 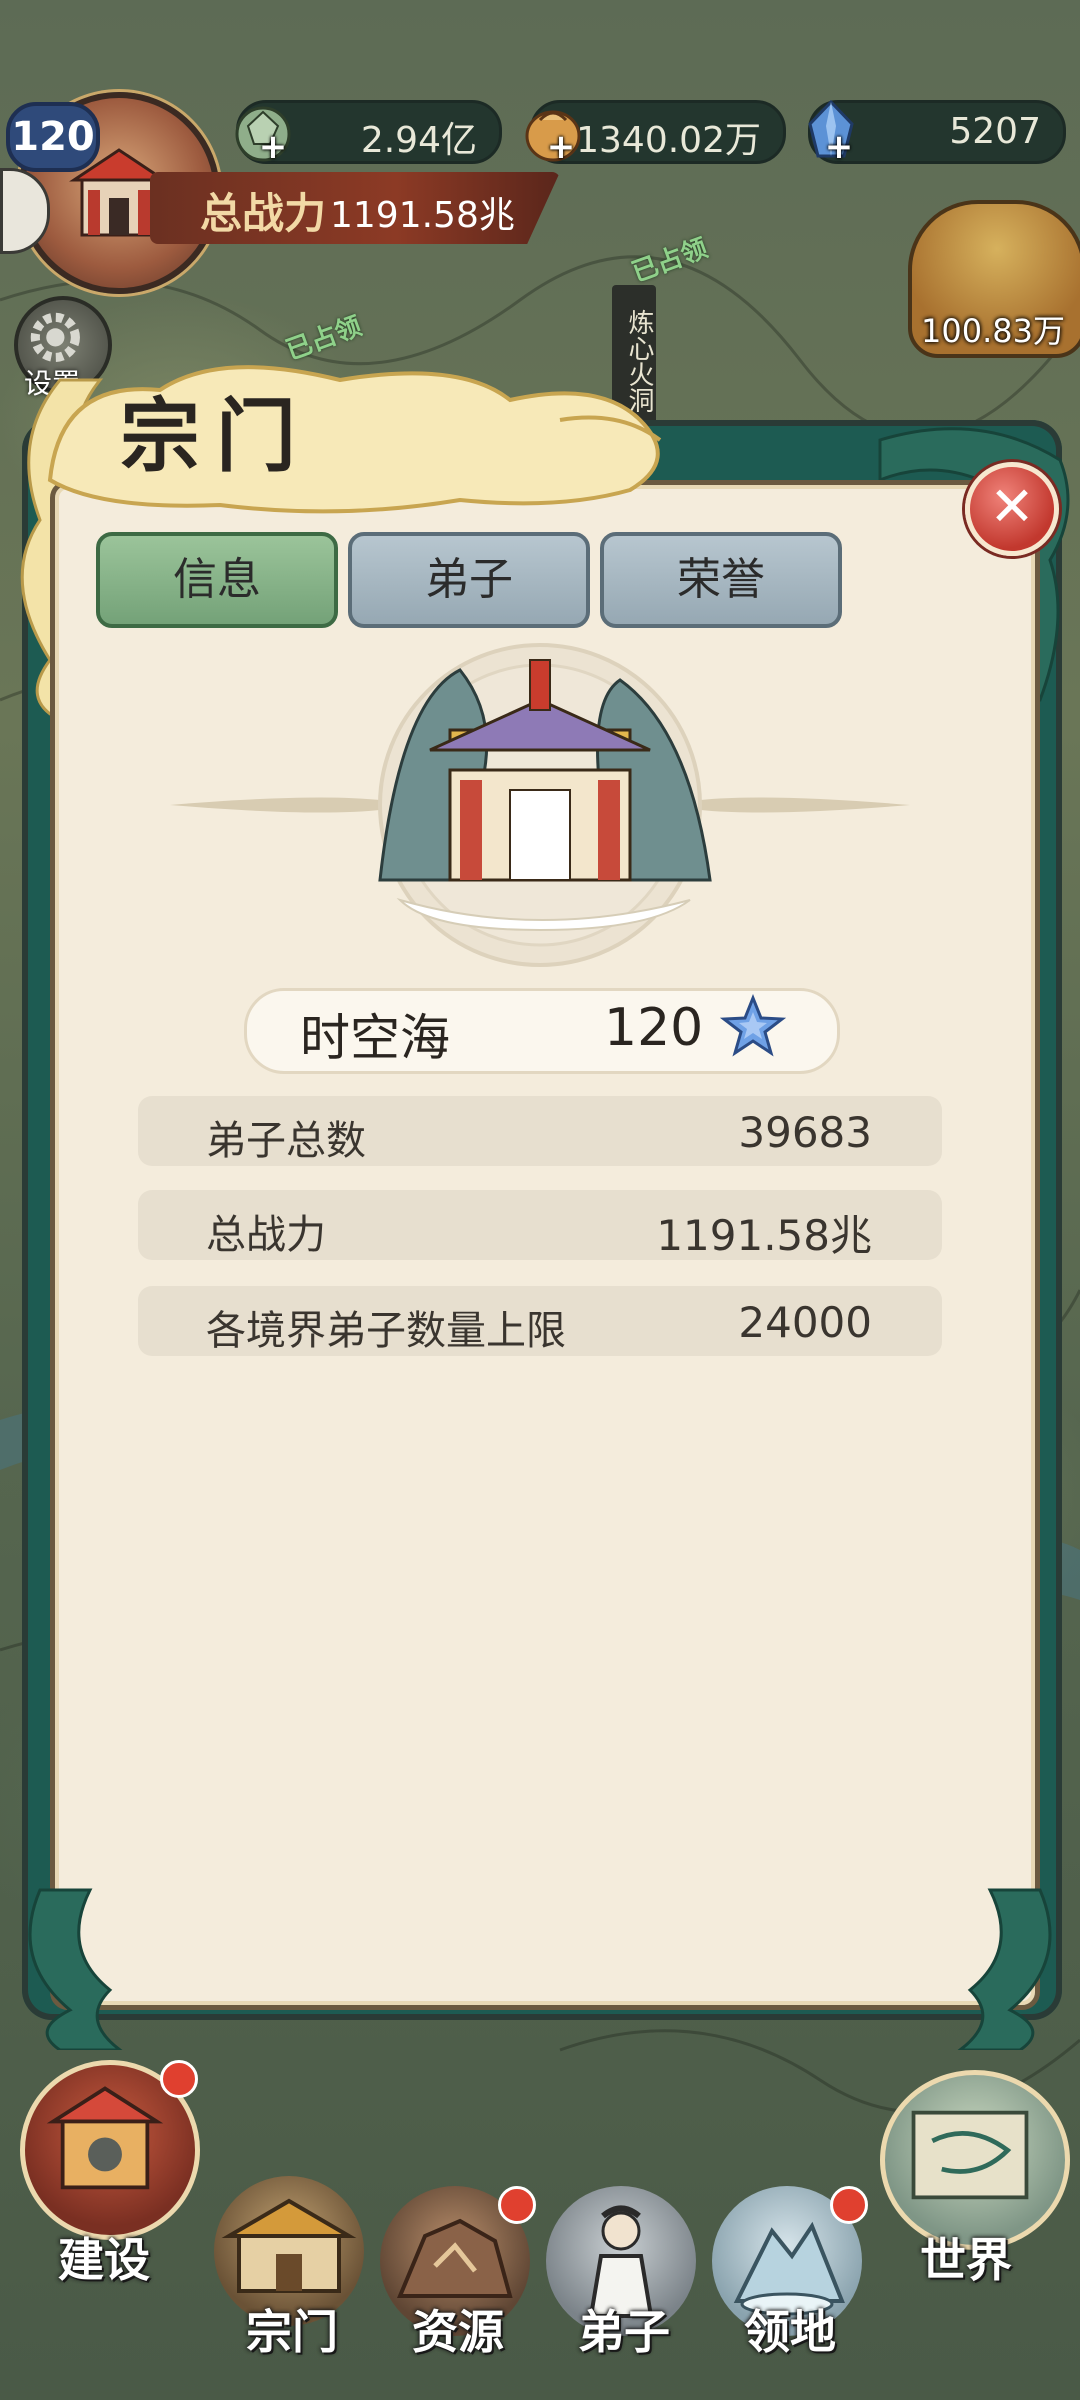 What do you see at coordinates (540, 1225) in the screenshot?
I see `stat-row-total-power: 总战力 1191.58兆` at bounding box center [540, 1225].